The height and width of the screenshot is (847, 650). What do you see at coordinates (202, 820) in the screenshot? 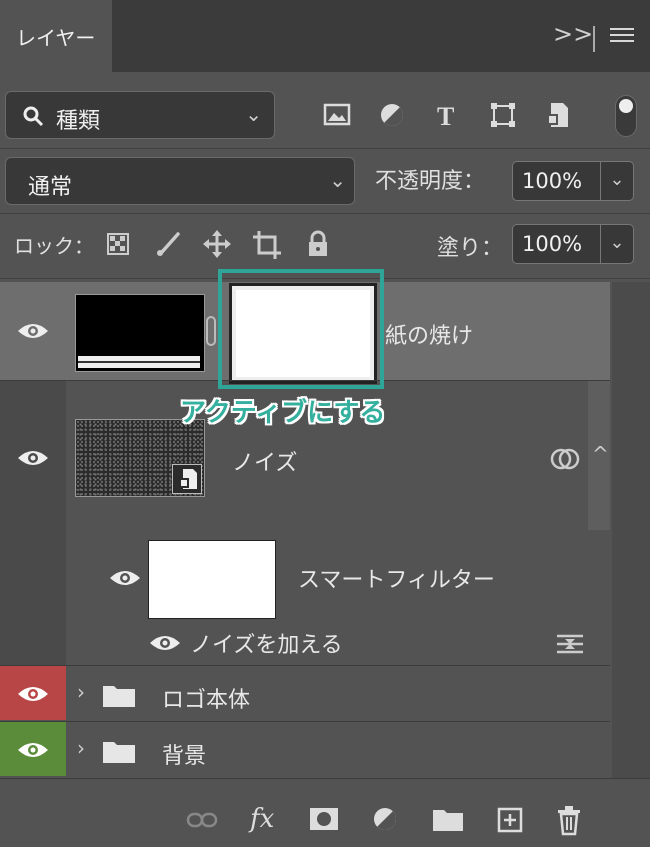
I see `link-layers-icon` at bounding box center [202, 820].